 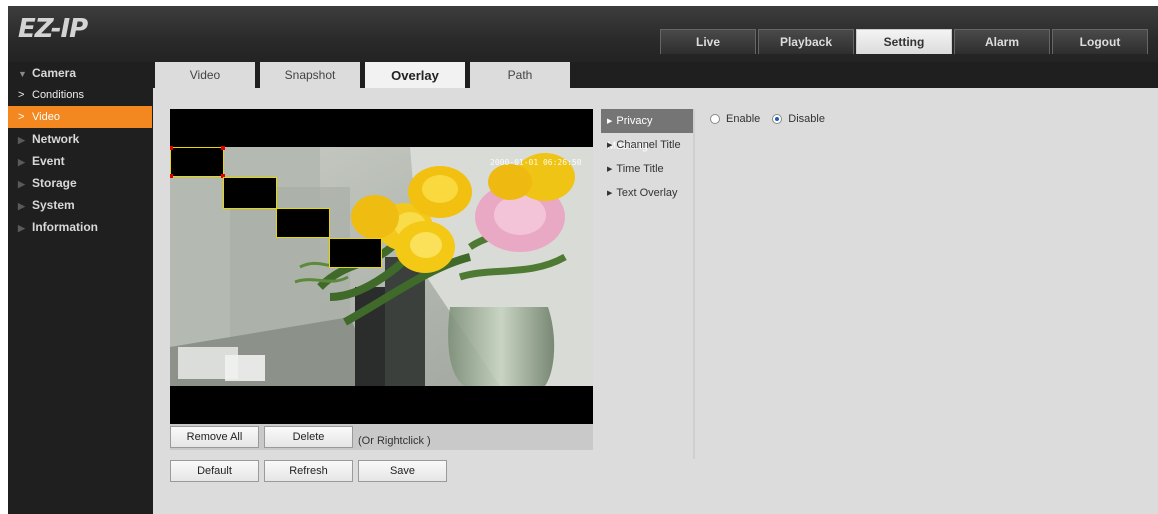 I want to click on sidebar-subitem-label: Video, so click(x=46, y=117).